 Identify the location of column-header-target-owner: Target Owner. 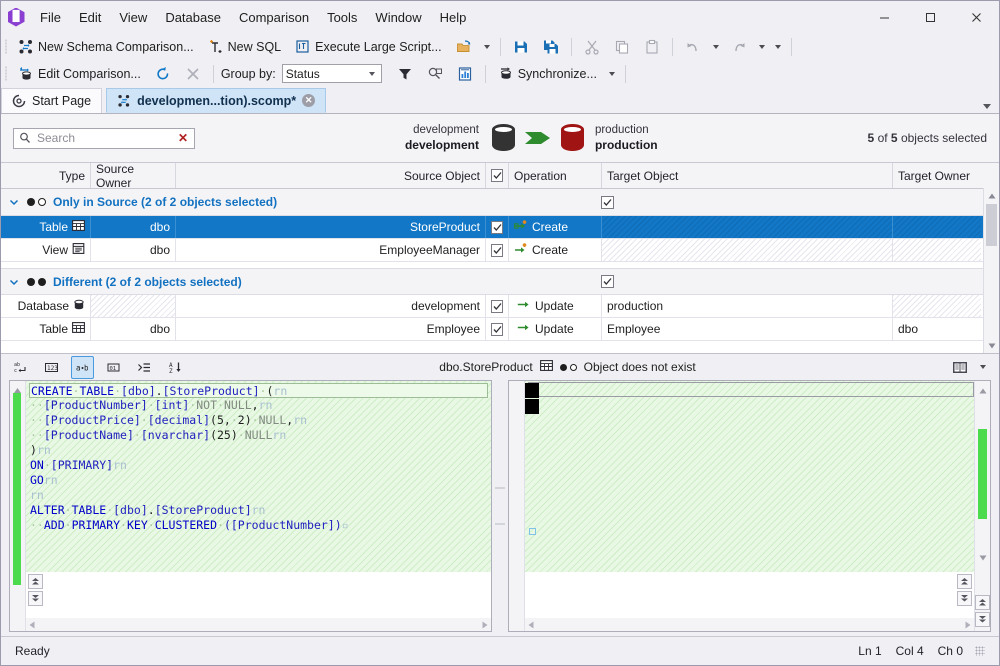
(937, 175).